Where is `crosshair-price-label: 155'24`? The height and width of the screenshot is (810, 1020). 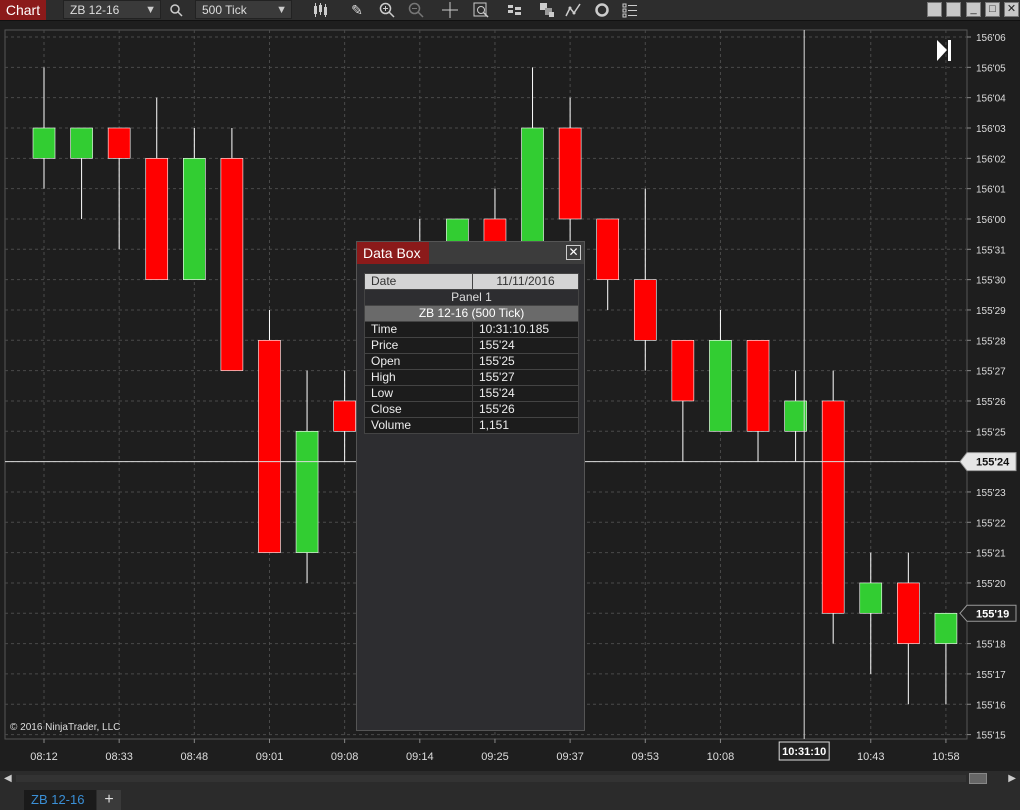 crosshair-price-label: 155'24 is located at coordinates (993, 463).